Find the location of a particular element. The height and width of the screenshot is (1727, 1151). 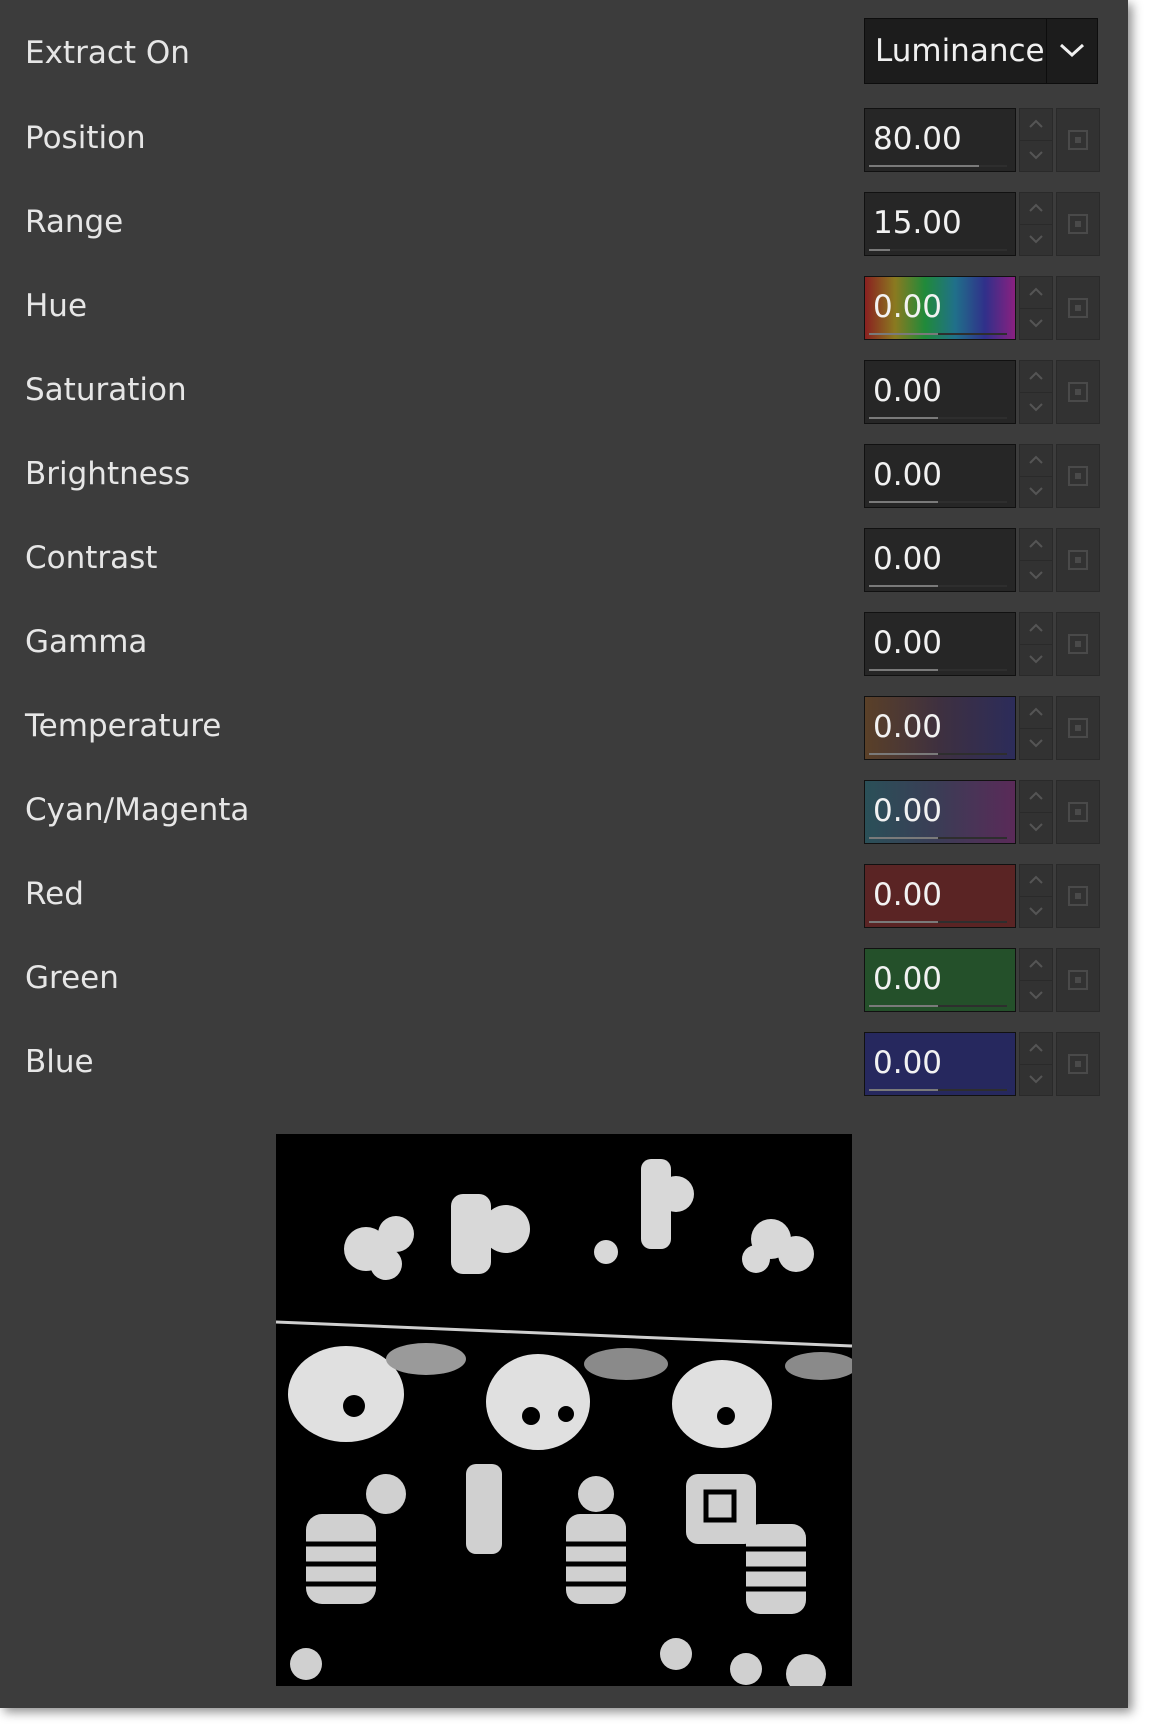

param-row: Brightness 0.00 is located at coordinates (564, 475).